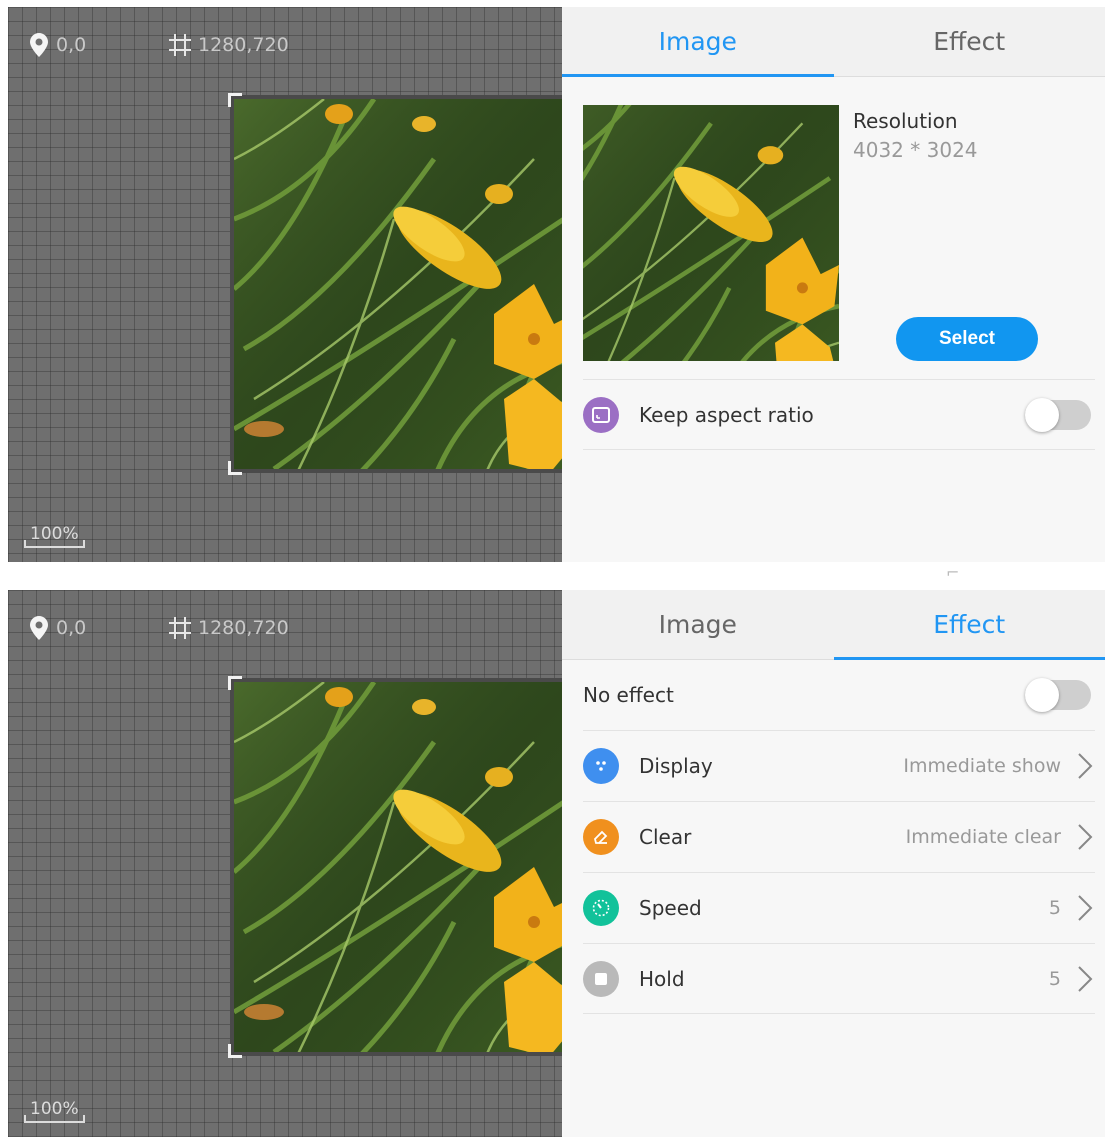  What do you see at coordinates (601, 766) in the screenshot?
I see `display-icon` at bounding box center [601, 766].